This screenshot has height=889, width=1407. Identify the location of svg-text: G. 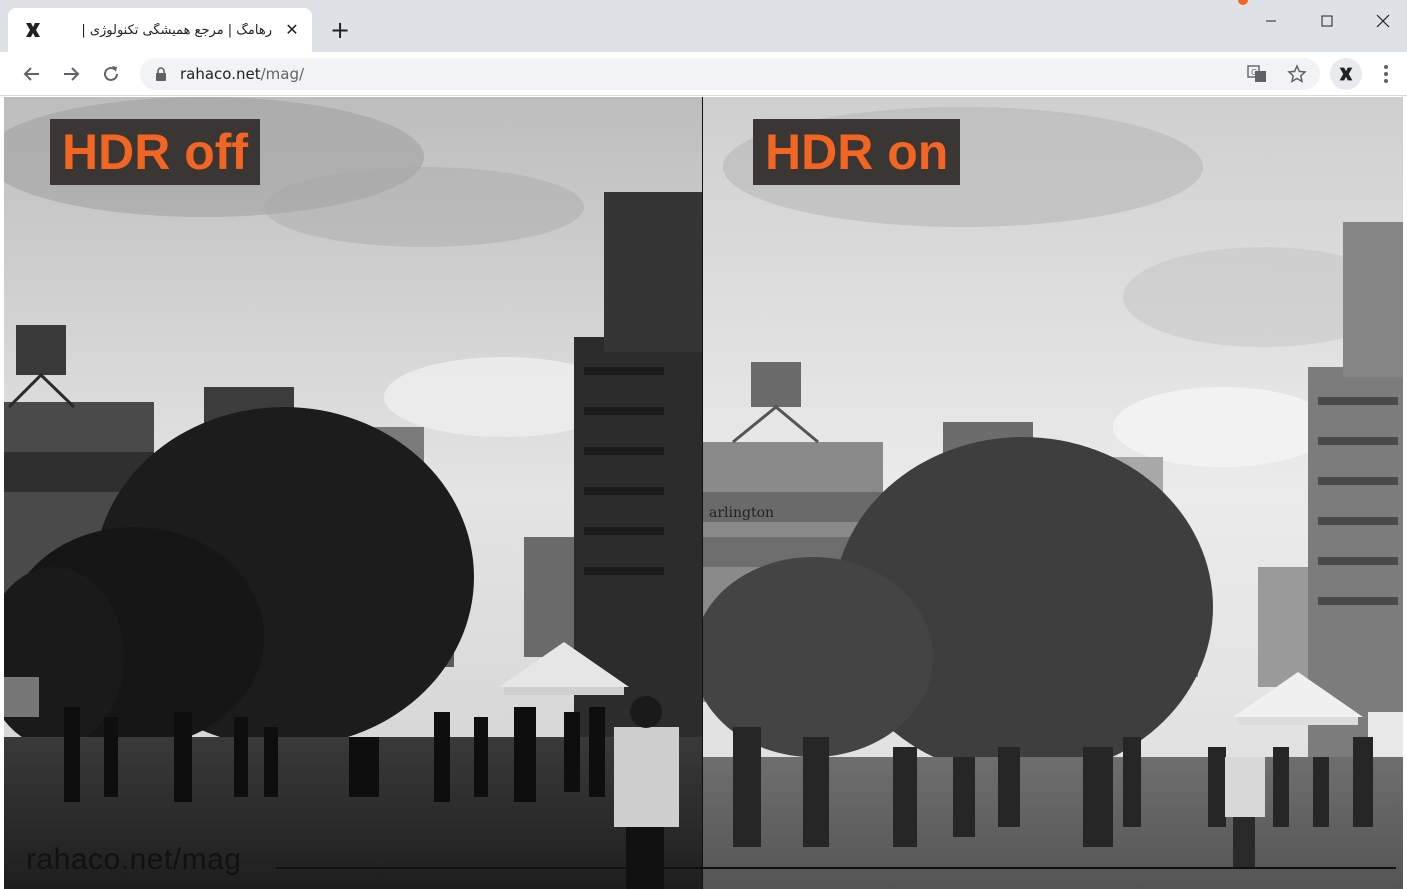
(1254, 72).